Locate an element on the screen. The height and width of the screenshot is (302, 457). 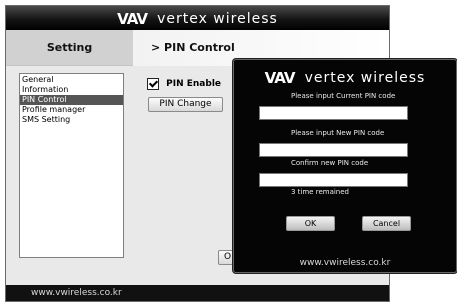
dialog-brand: VAV vertex wireless is located at coordinates (345, 77).